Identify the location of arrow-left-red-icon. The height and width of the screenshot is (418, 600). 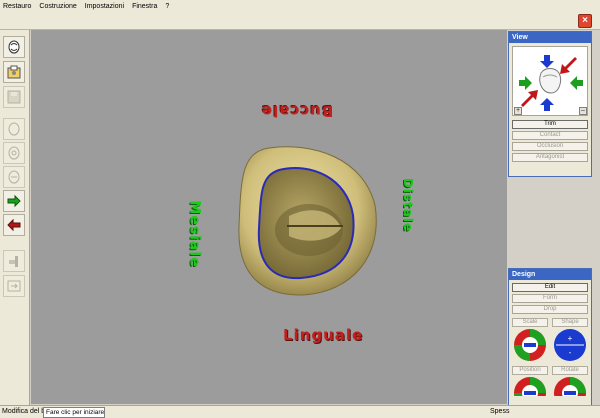
(14, 225).